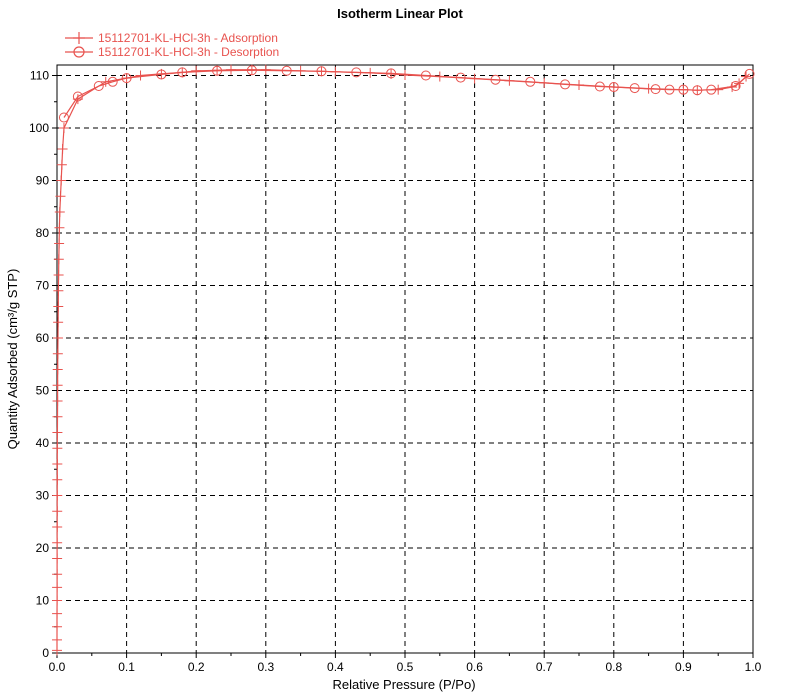 This screenshot has width=800, height=696. I want to click on y-tick-label-10: 10, so click(43, 601).